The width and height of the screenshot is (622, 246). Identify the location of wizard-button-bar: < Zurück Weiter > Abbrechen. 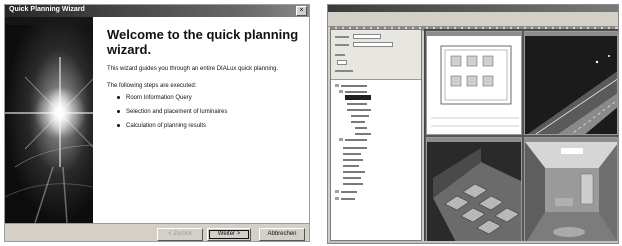
(157, 232).